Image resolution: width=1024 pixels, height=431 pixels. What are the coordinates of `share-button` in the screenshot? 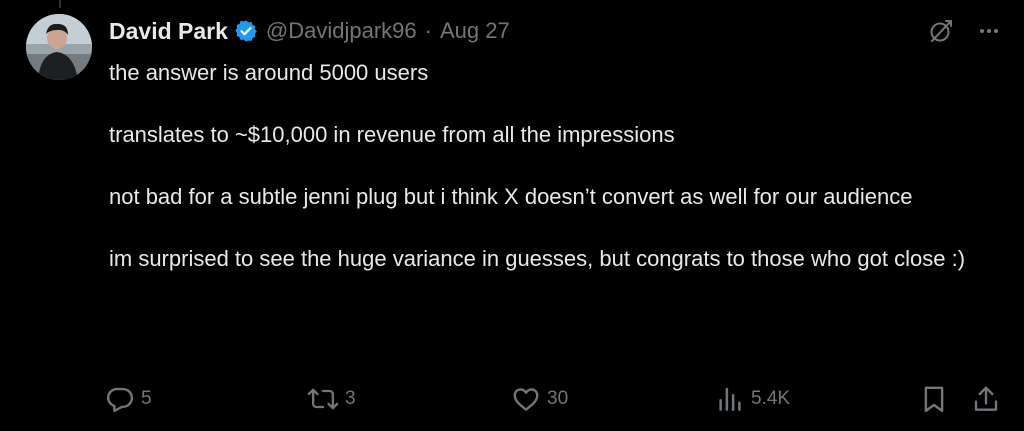 It's located at (986, 399).